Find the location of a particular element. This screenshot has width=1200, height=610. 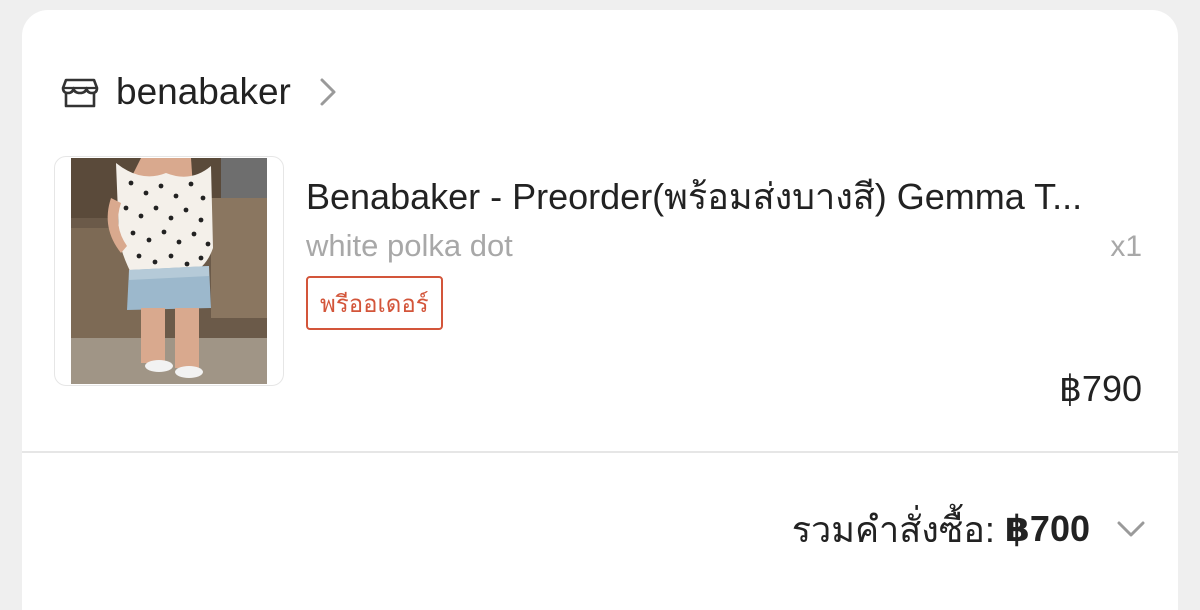

shop-name: benabaker is located at coordinates (203, 92).